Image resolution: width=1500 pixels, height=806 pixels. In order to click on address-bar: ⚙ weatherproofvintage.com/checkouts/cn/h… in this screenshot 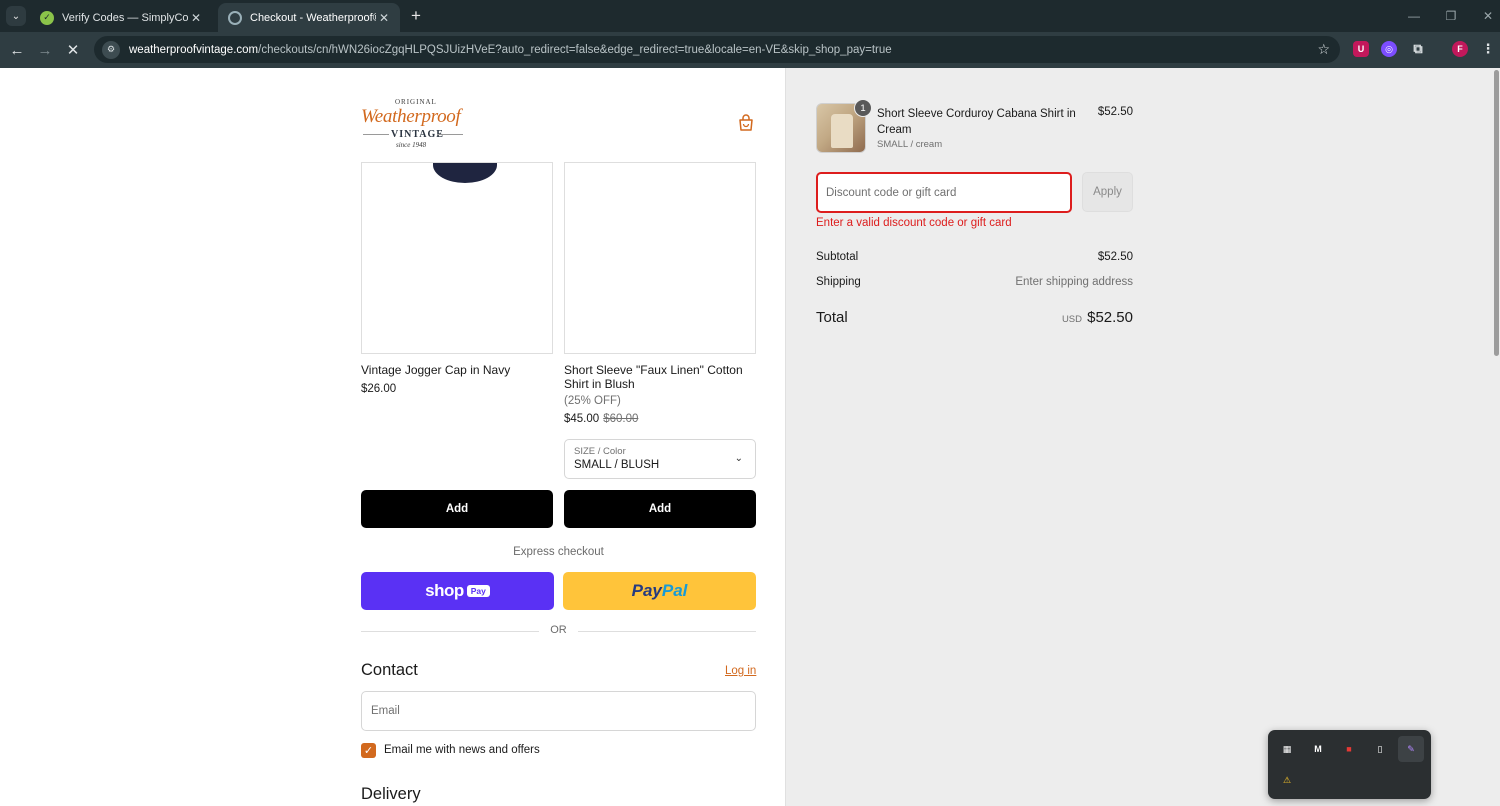, I will do `click(717, 49)`.